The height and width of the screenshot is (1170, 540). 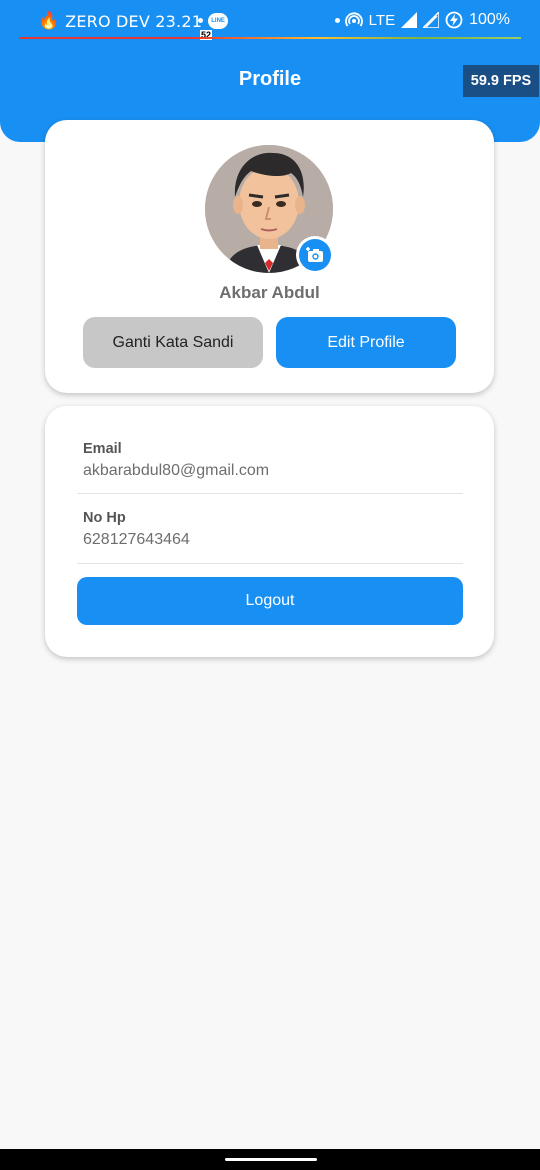 What do you see at coordinates (218, 21) in the screenshot?
I see `line-app-icon: LINE` at bounding box center [218, 21].